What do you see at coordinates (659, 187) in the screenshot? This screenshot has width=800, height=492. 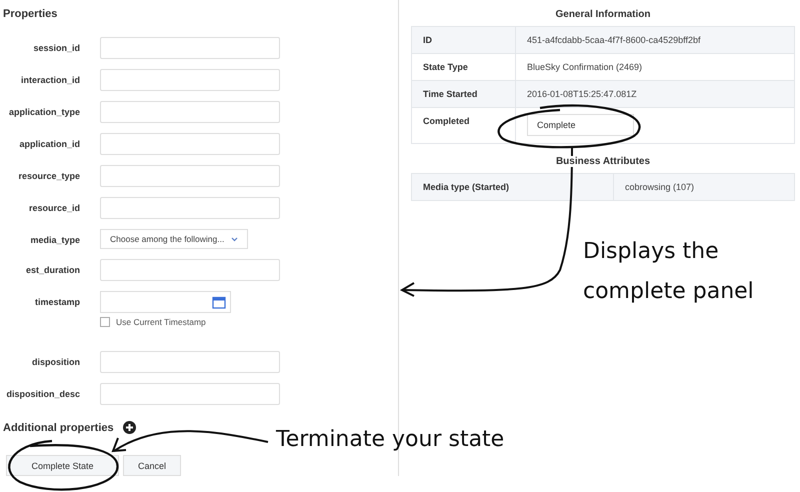 I see `table-cell-text: cobrowsing (107)` at bounding box center [659, 187].